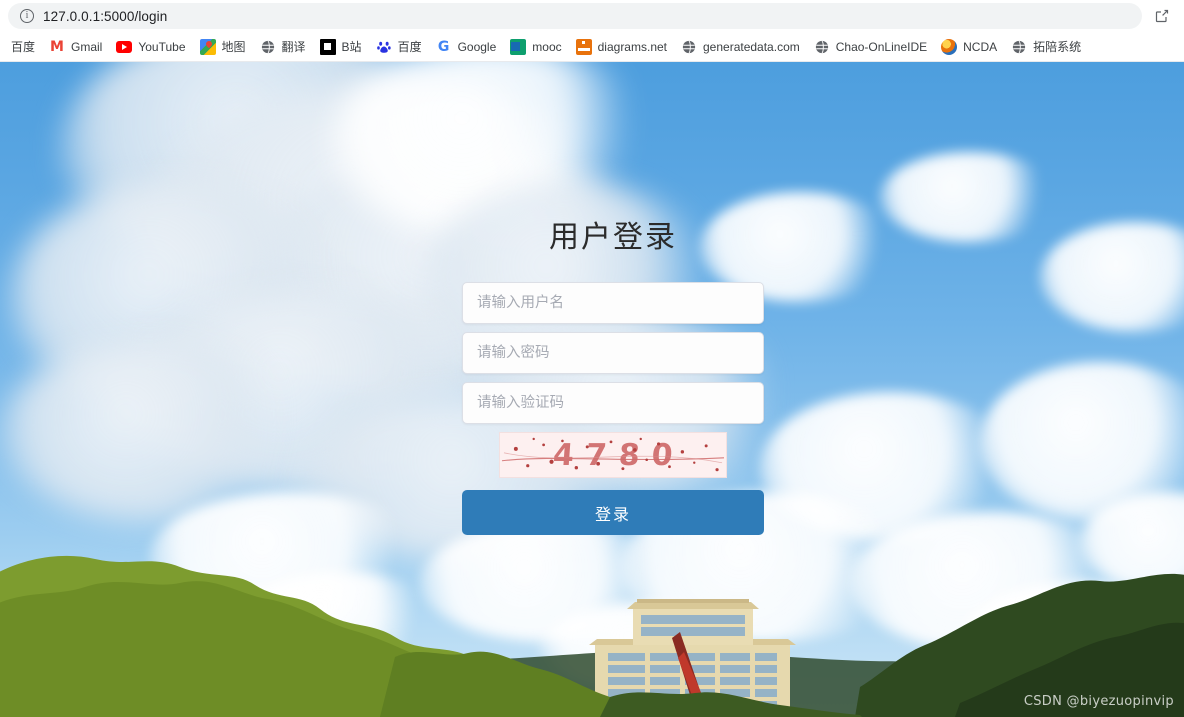 The image size is (1184, 717). I want to click on username-input, so click(613, 303).